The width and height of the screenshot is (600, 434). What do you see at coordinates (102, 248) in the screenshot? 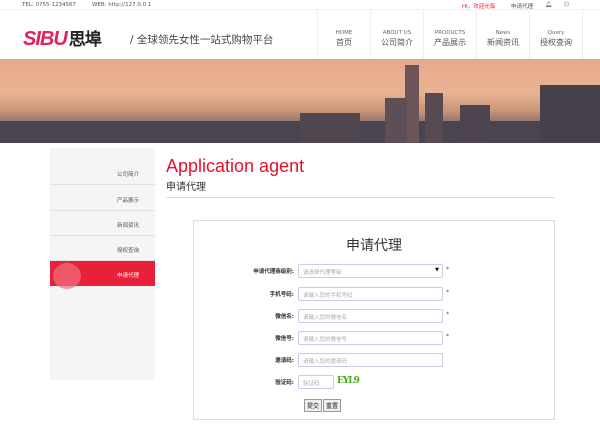
I see `sidebar-item-query: 授权查询` at bounding box center [102, 248].